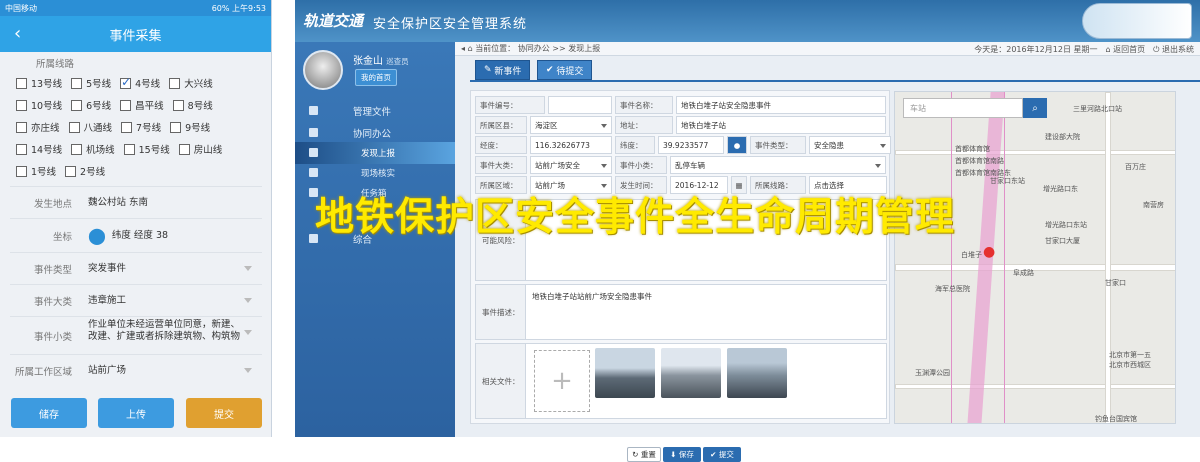 The image size is (1200, 462). Describe the element at coordinates (136, 335) in the screenshot. I see `event-subcategory-select: 事件小类 作业单位未经运营单位同意，新建、改建、扩建或者拆除建筑物、构筑物` at that location.